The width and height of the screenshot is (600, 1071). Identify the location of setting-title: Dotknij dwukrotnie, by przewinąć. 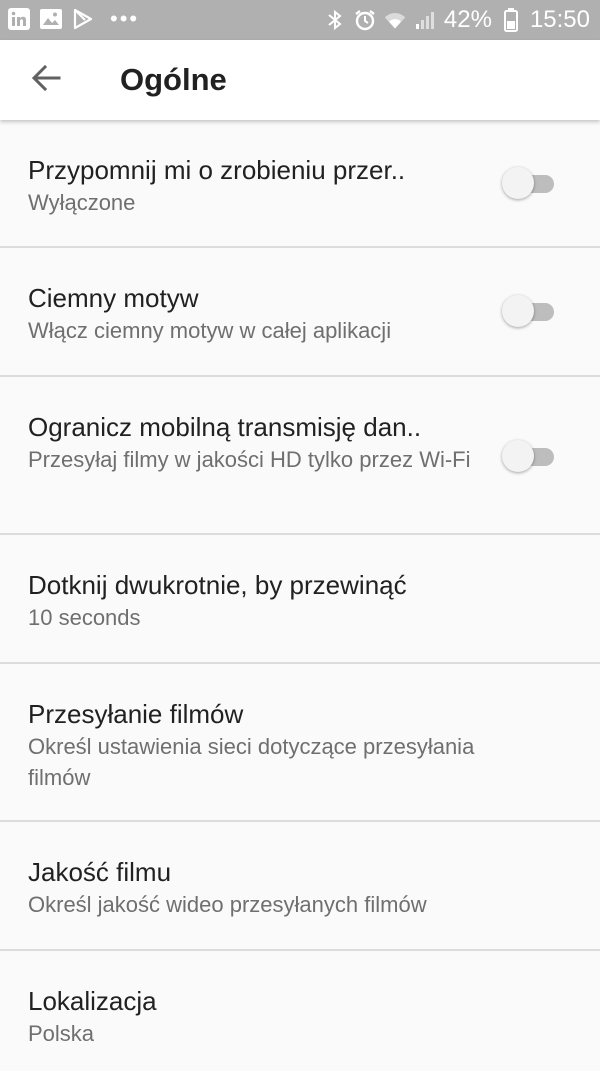
(217, 585).